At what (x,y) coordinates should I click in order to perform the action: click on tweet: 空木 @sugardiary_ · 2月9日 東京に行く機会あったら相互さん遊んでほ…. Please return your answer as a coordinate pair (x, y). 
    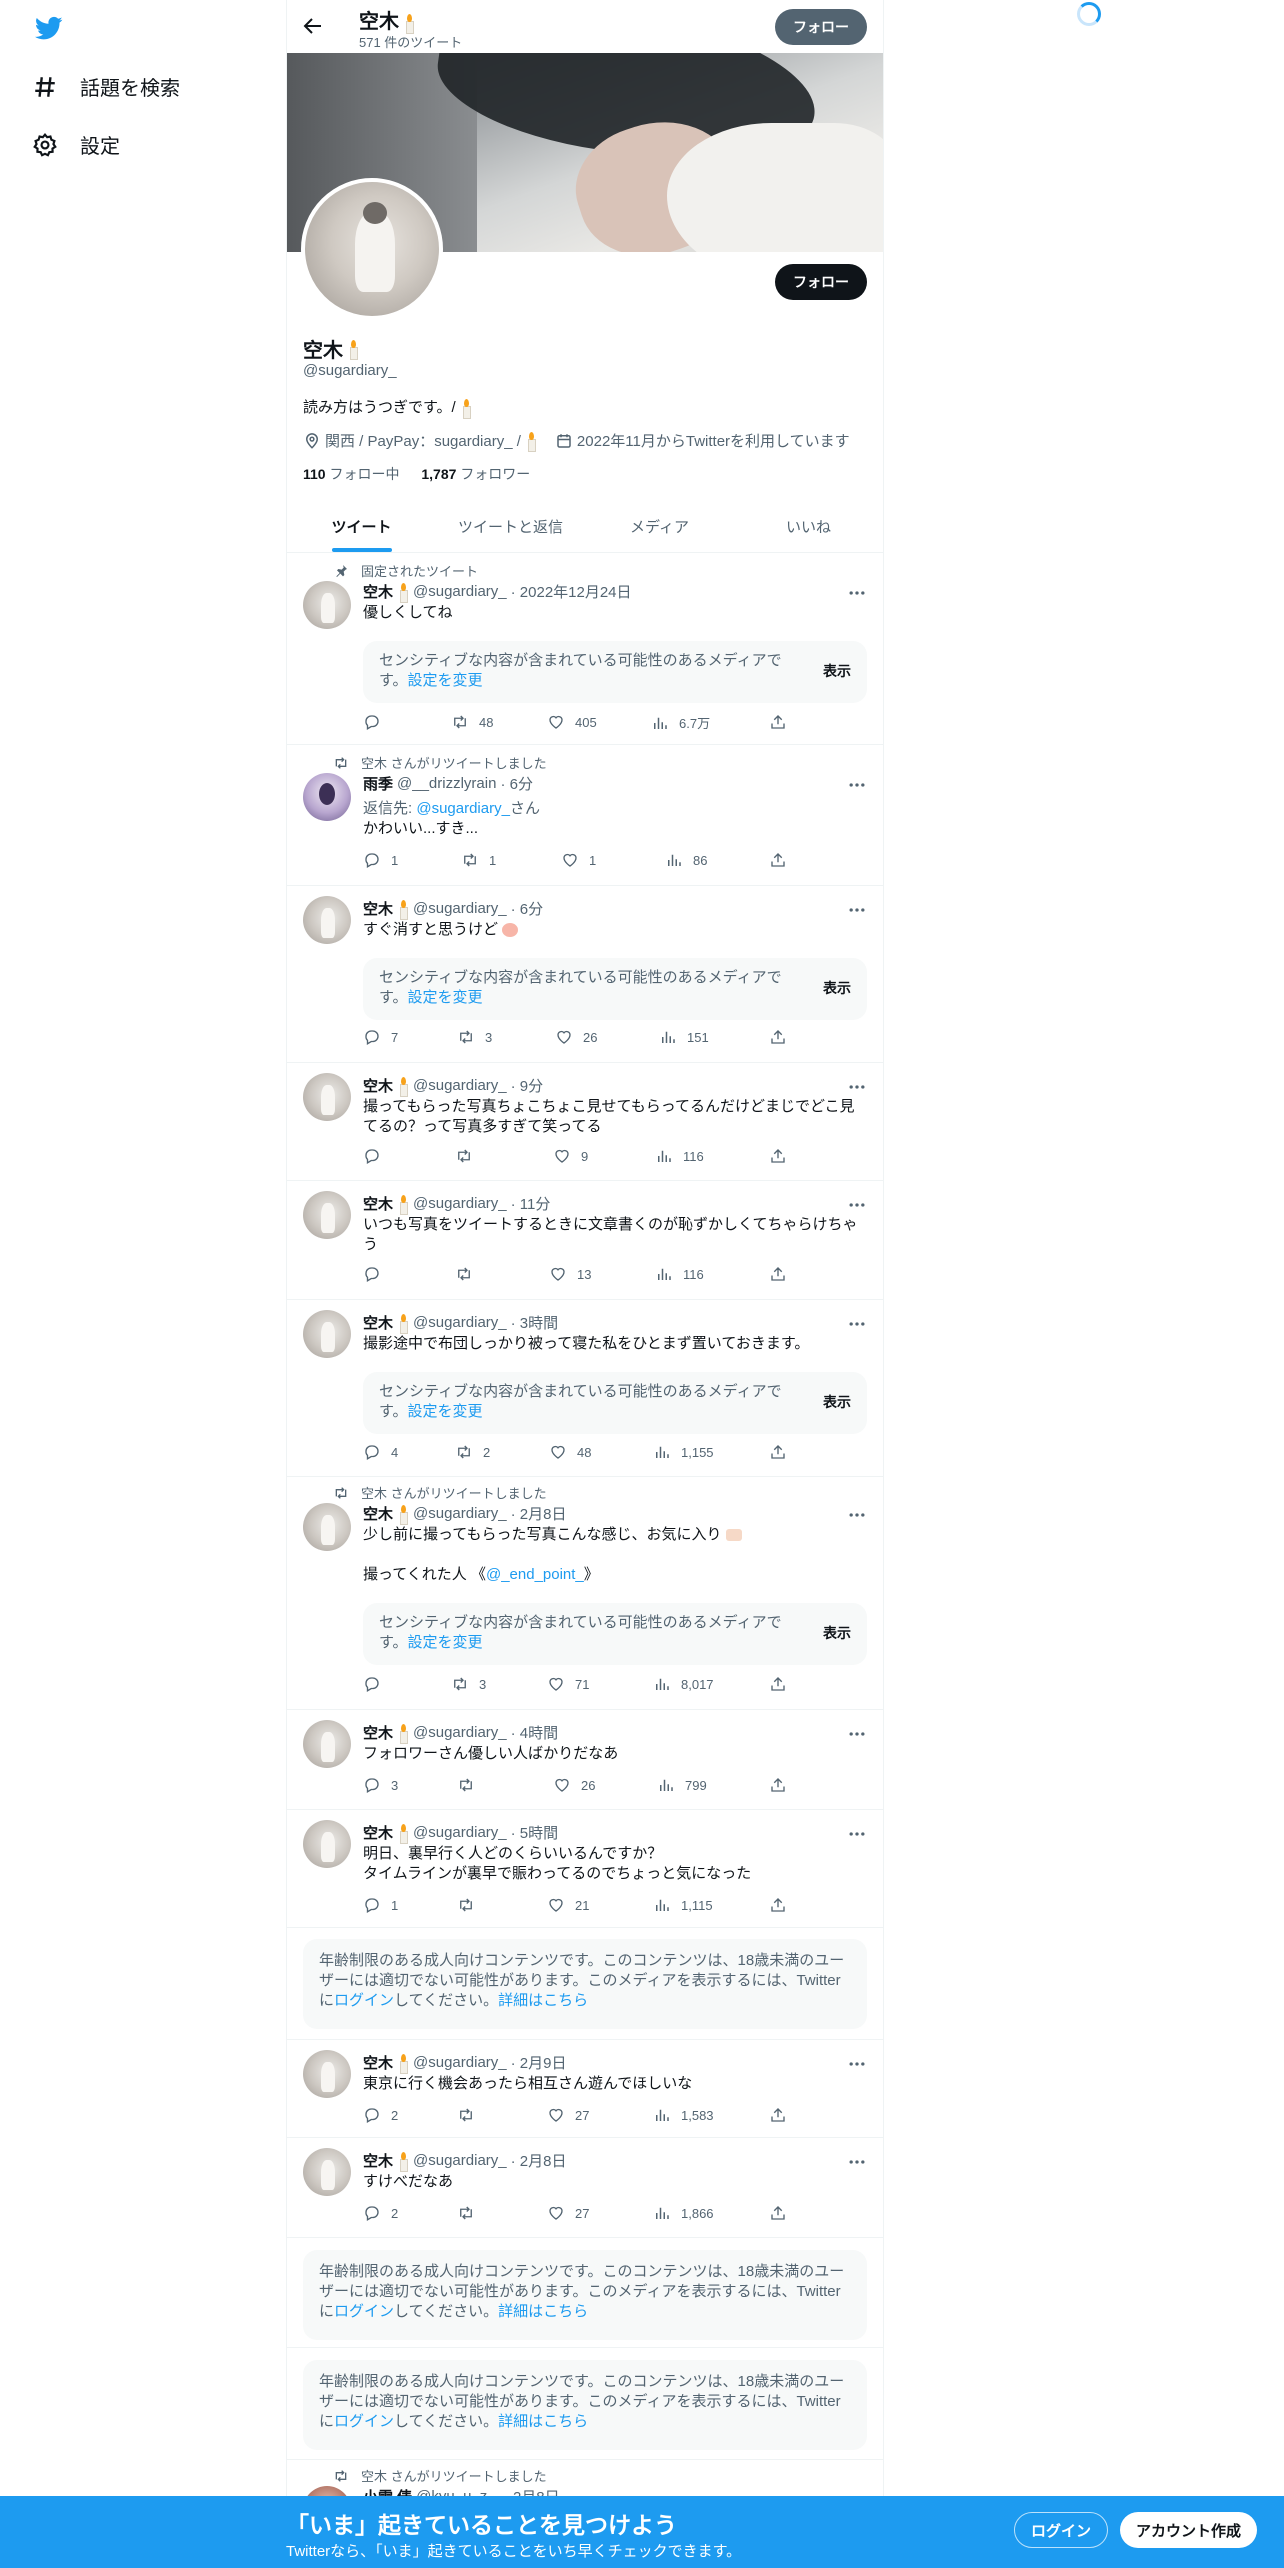
    Looking at the image, I should click on (585, 2089).